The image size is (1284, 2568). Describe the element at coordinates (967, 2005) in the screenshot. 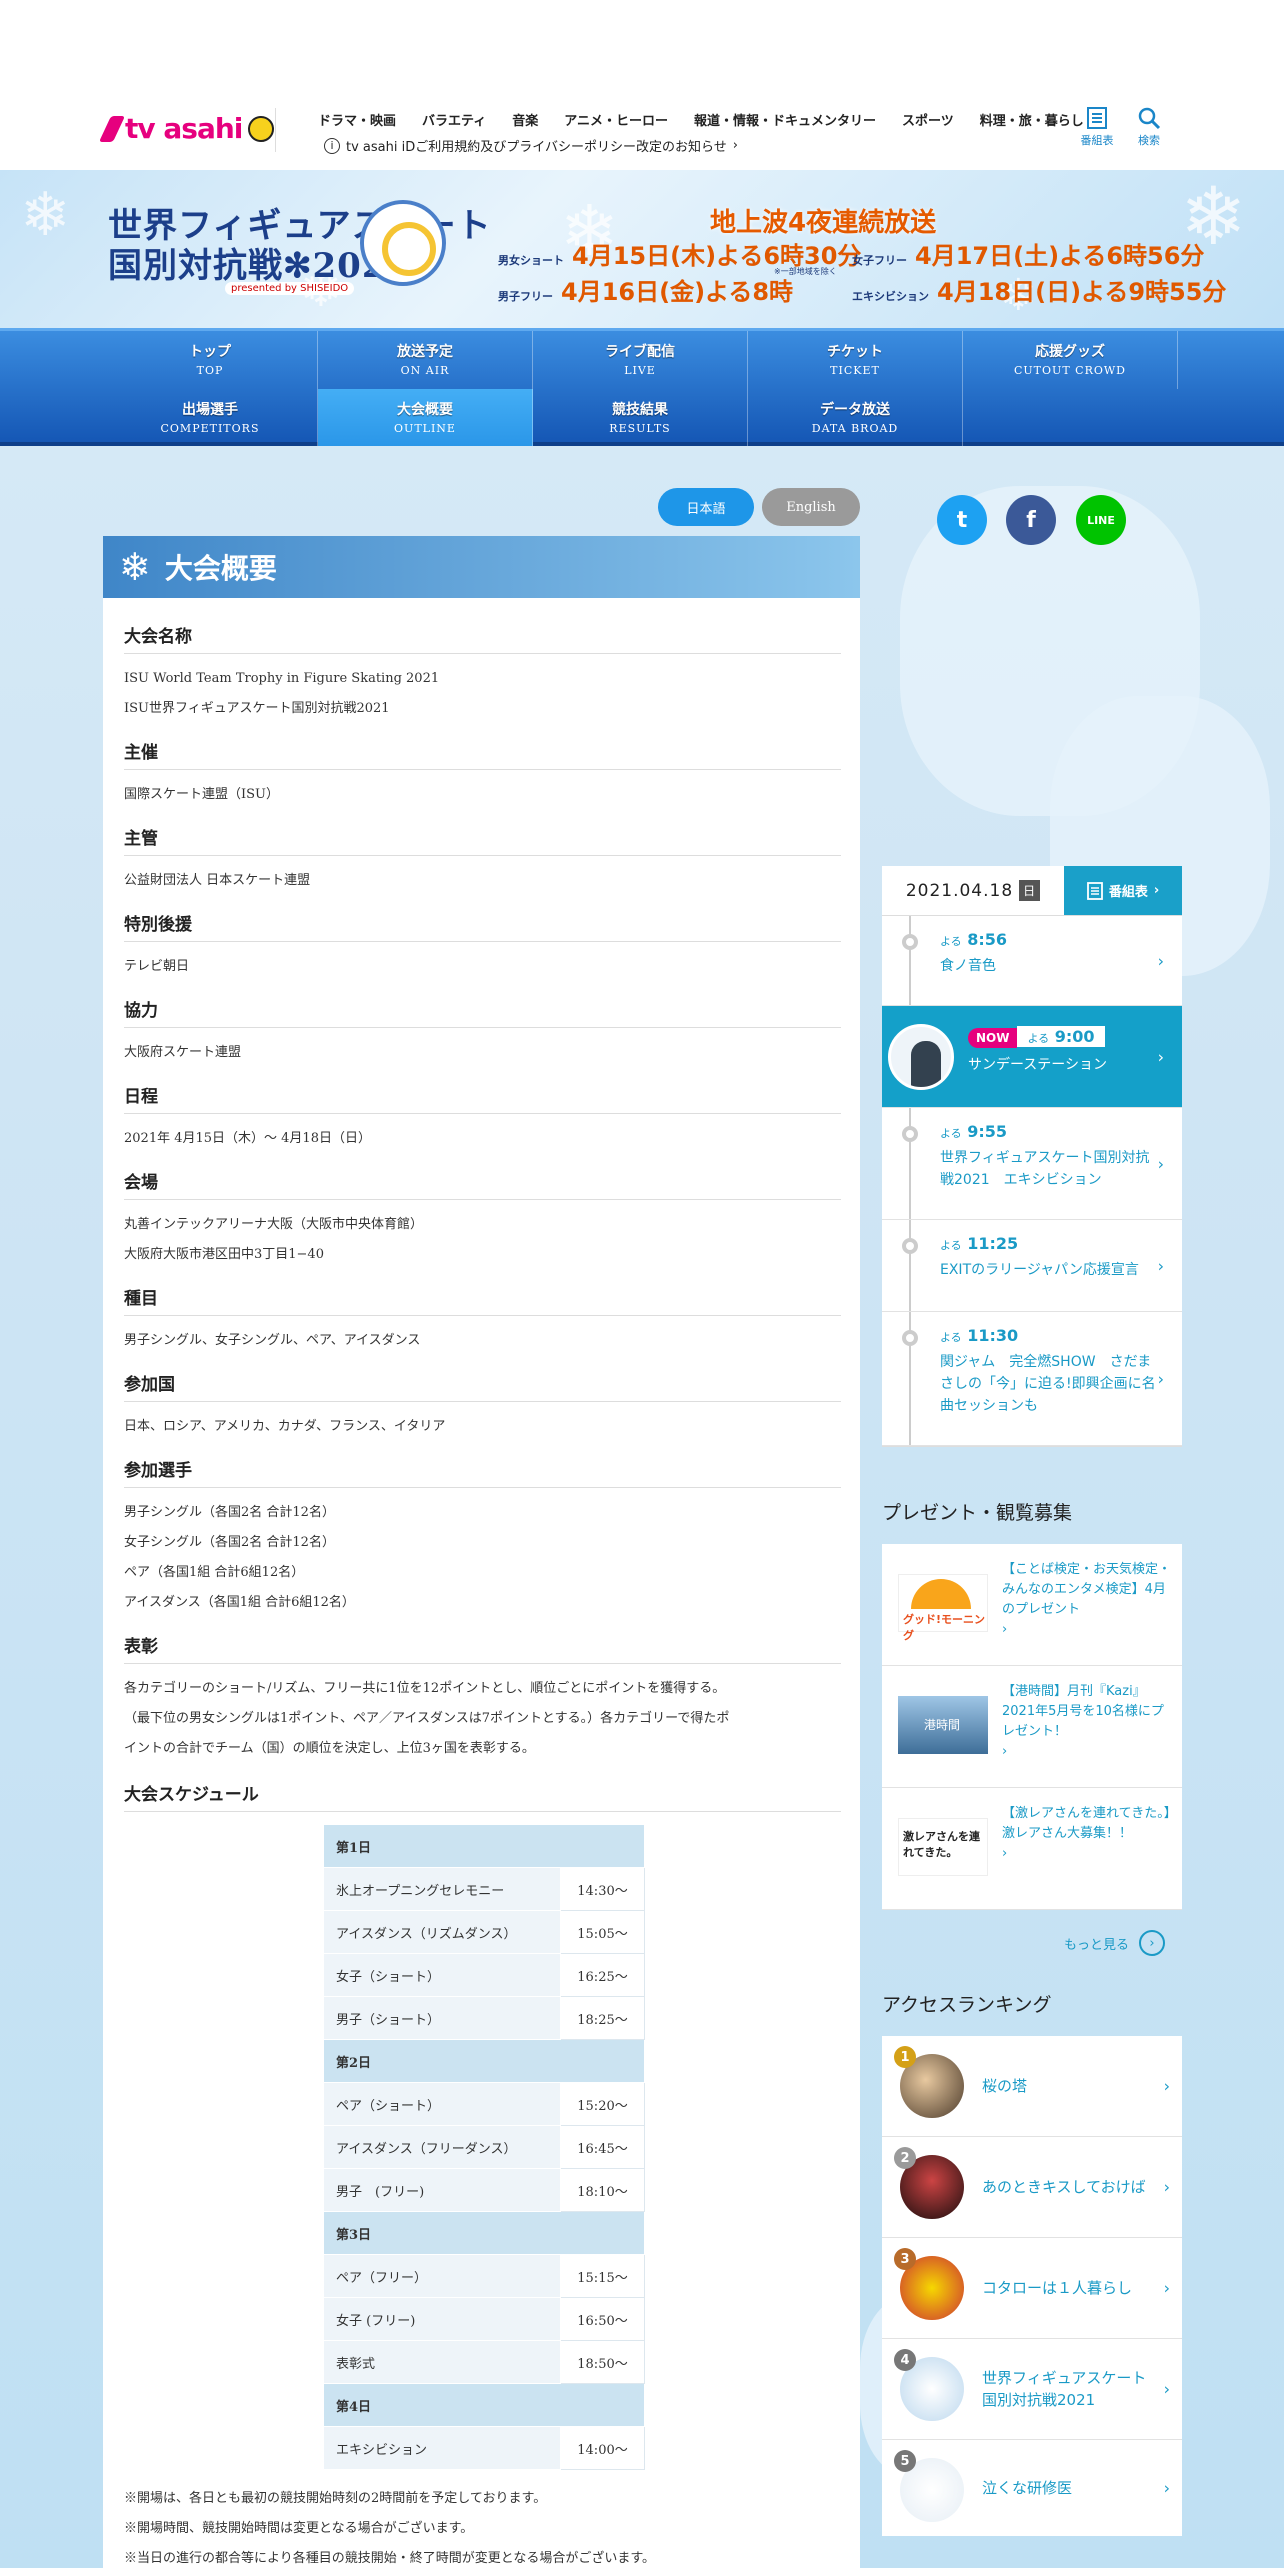

I see `ranking-heading: アクセスランキング` at that location.